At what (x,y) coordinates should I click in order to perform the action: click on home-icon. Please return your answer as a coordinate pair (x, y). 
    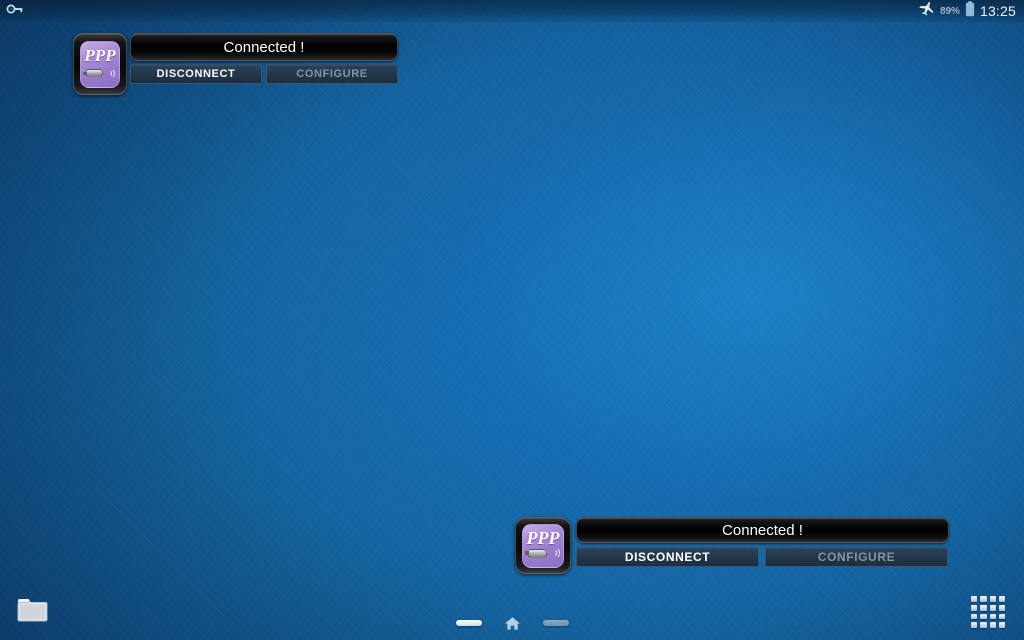
    Looking at the image, I should click on (512, 623).